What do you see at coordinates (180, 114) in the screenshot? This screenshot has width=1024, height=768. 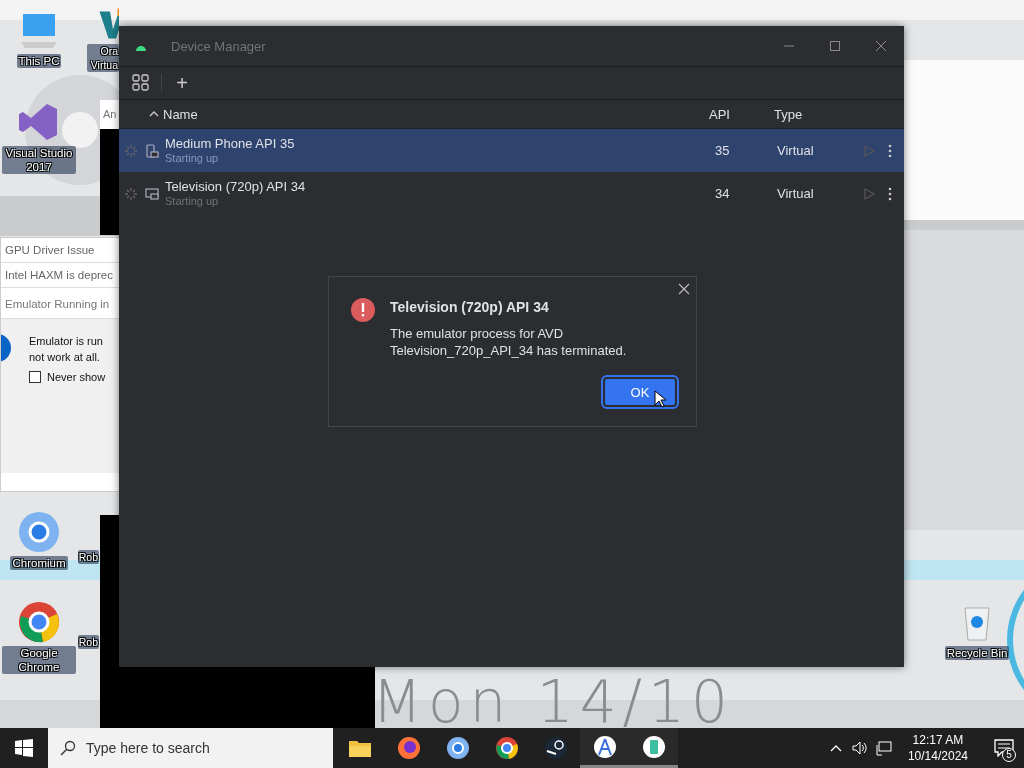 I see `column-header: Name` at bounding box center [180, 114].